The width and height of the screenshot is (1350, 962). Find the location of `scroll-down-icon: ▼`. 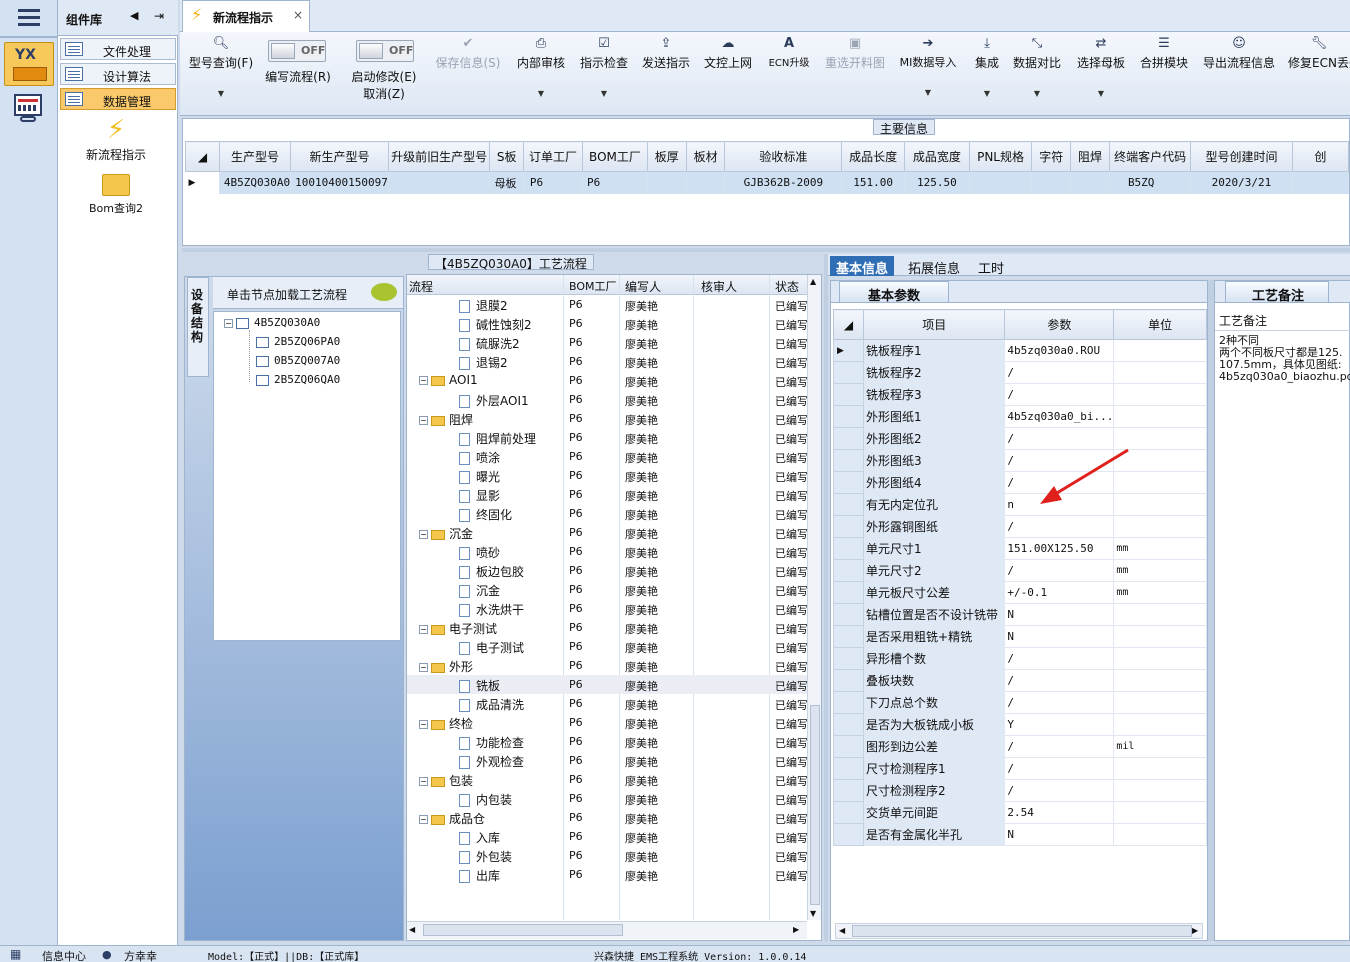

scroll-down-icon: ▼ is located at coordinates (813, 913).